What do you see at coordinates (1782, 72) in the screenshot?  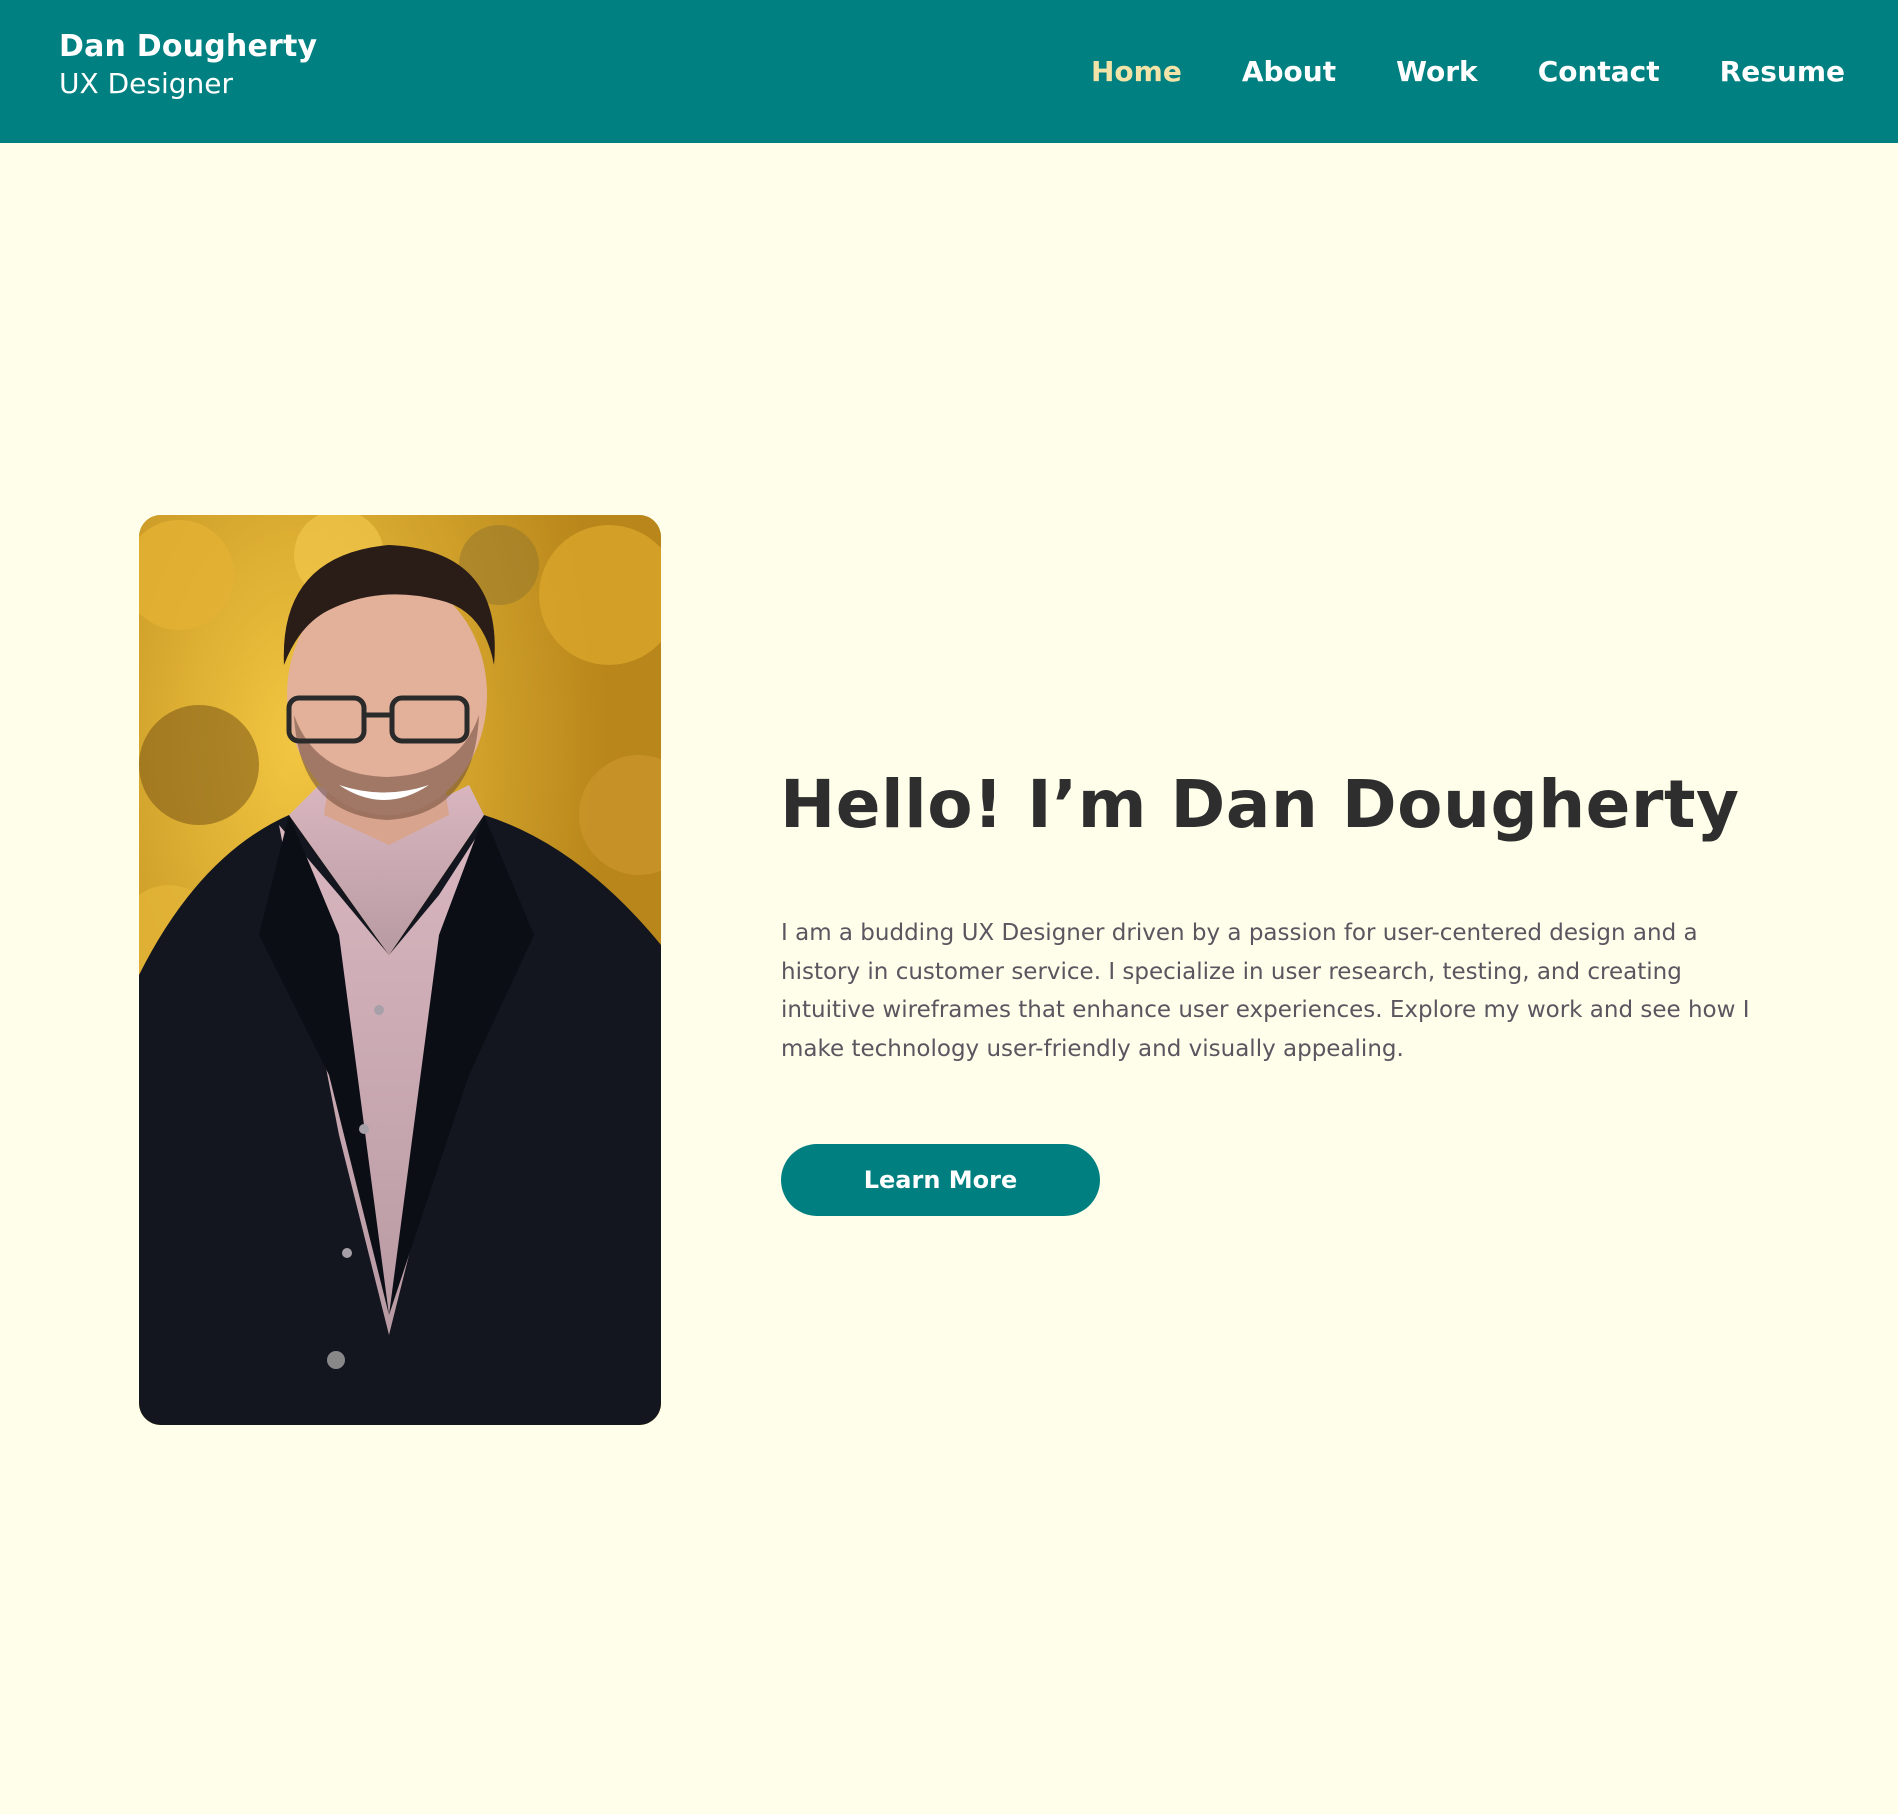 I see `nav-resume-link: Resume` at bounding box center [1782, 72].